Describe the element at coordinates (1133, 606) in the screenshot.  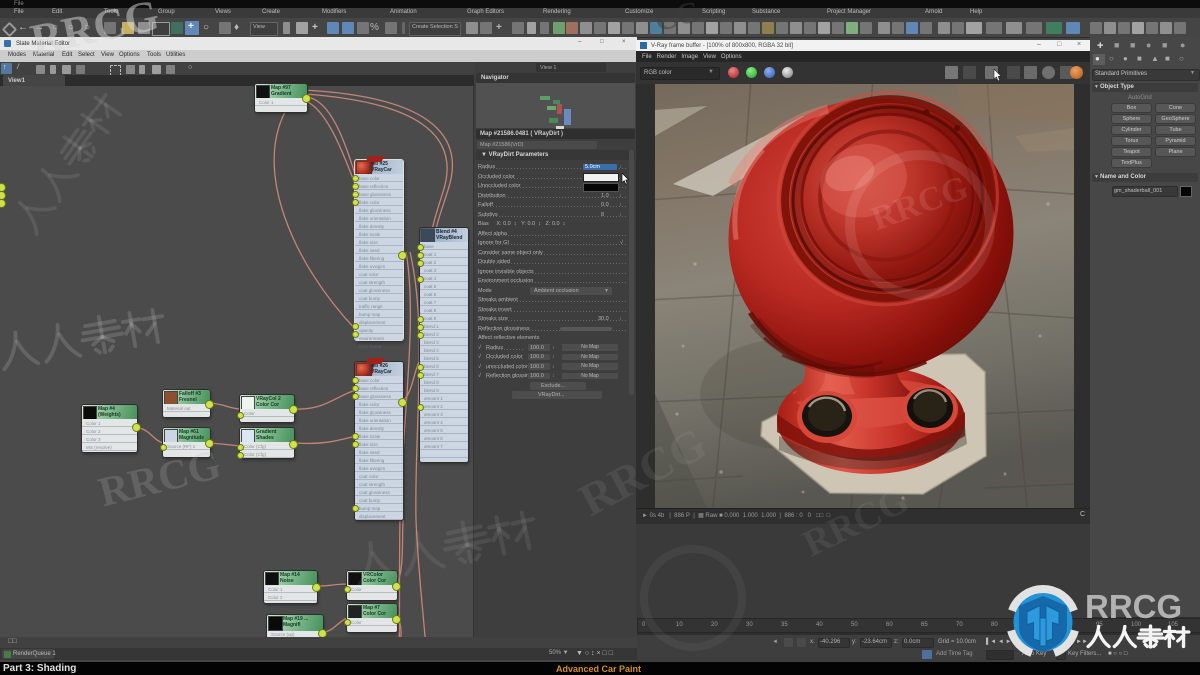
I see `svg-text: RRCG` at that location.